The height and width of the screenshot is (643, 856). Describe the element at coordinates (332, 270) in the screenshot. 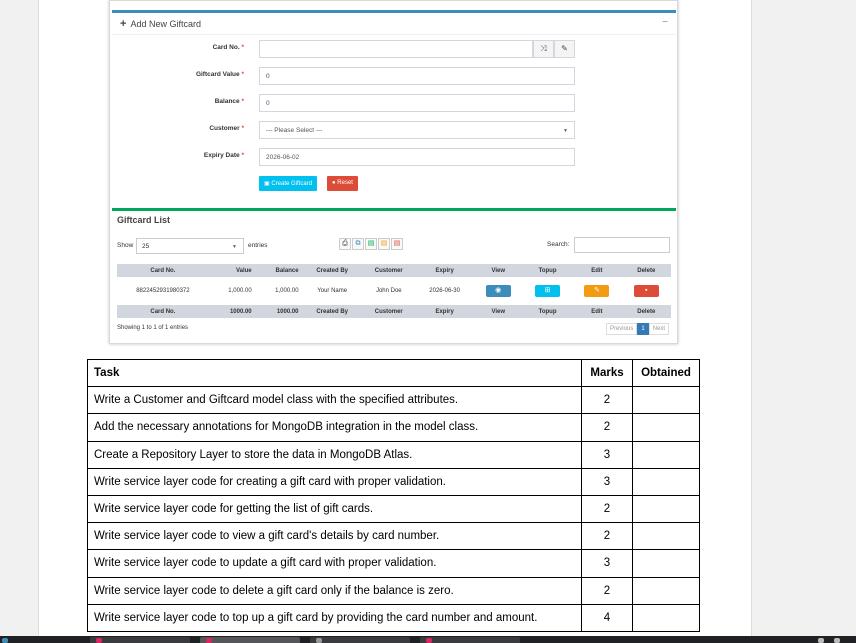

I see `col-created-by: Created By` at that location.